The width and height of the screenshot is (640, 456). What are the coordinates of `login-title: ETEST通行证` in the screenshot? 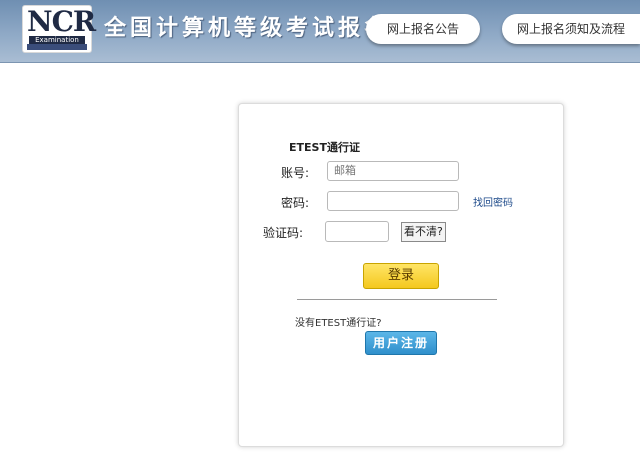 It's located at (324, 147).